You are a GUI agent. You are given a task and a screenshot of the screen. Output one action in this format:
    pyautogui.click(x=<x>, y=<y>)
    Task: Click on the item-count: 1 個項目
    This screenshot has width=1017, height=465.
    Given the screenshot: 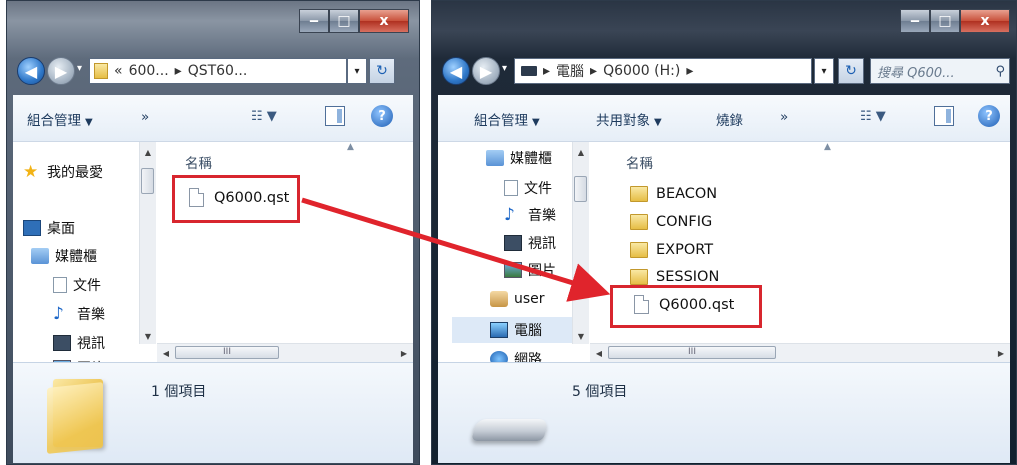 What is the action you would take?
    pyautogui.click(x=179, y=392)
    